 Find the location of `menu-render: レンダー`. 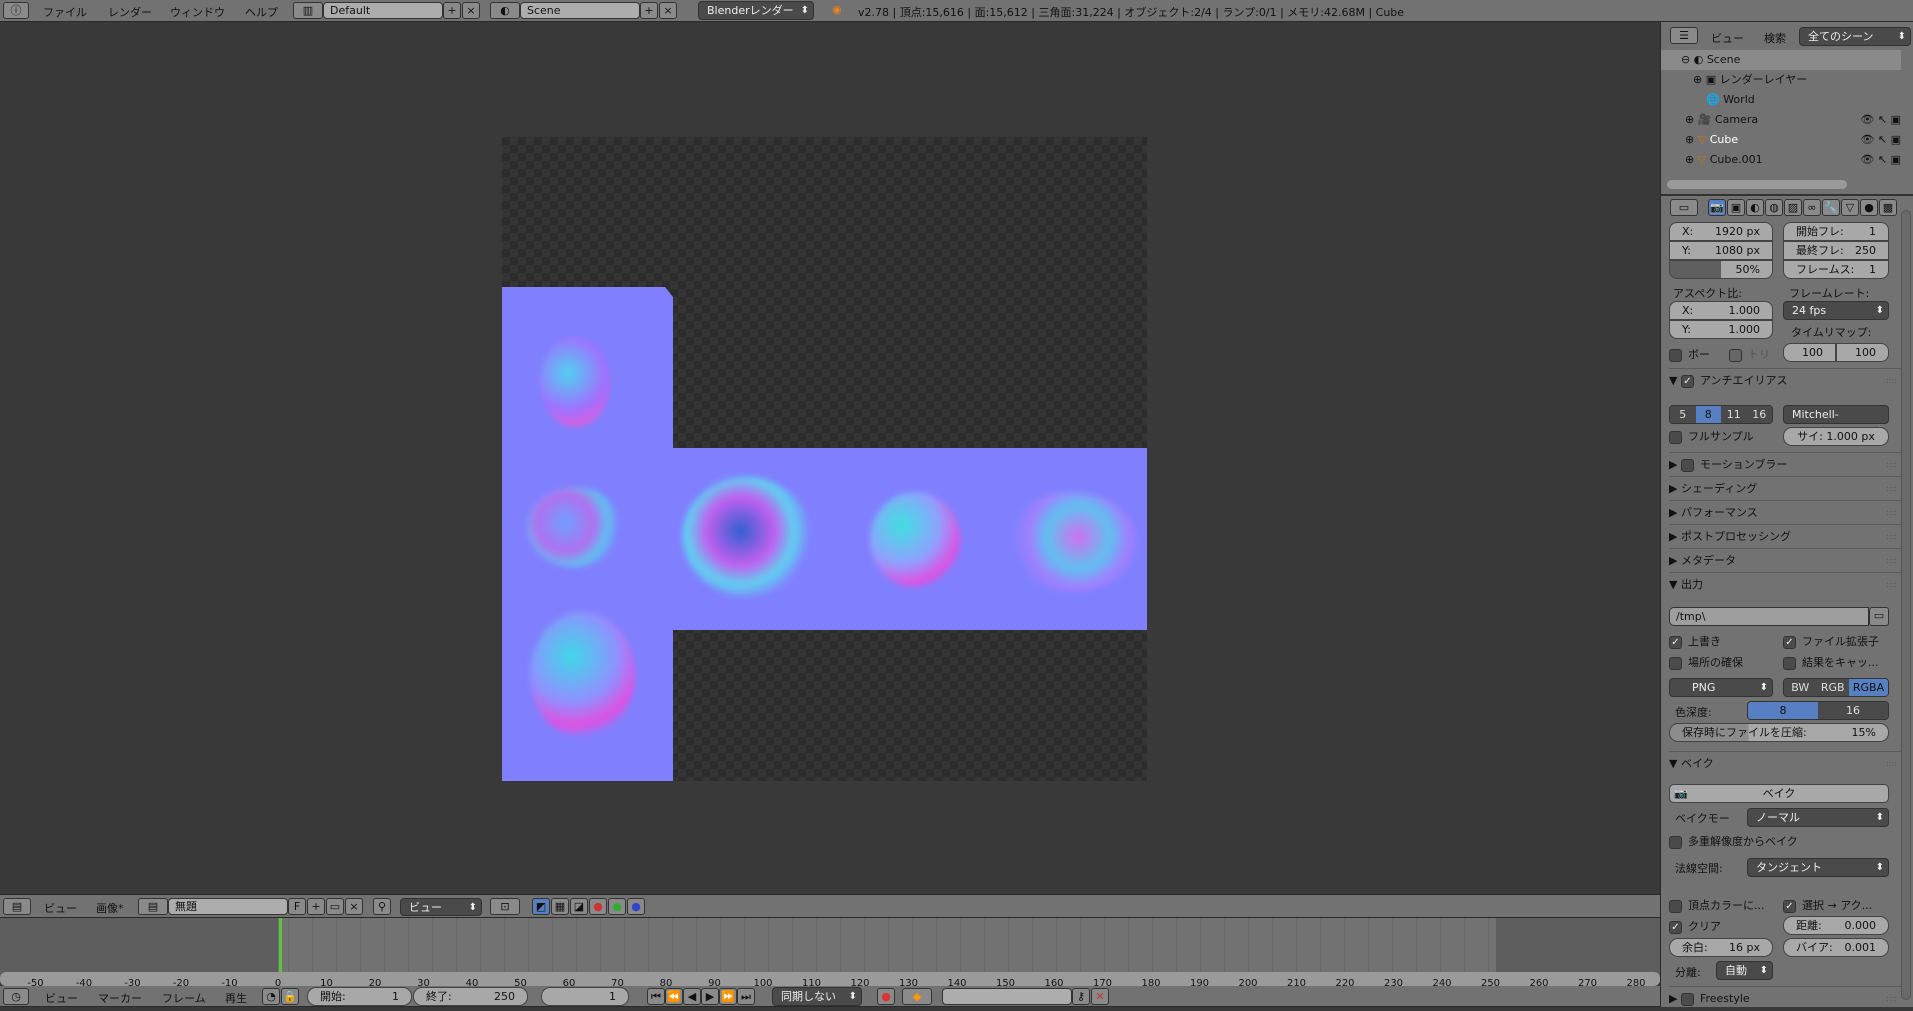

menu-render: レンダー is located at coordinates (130, 12).